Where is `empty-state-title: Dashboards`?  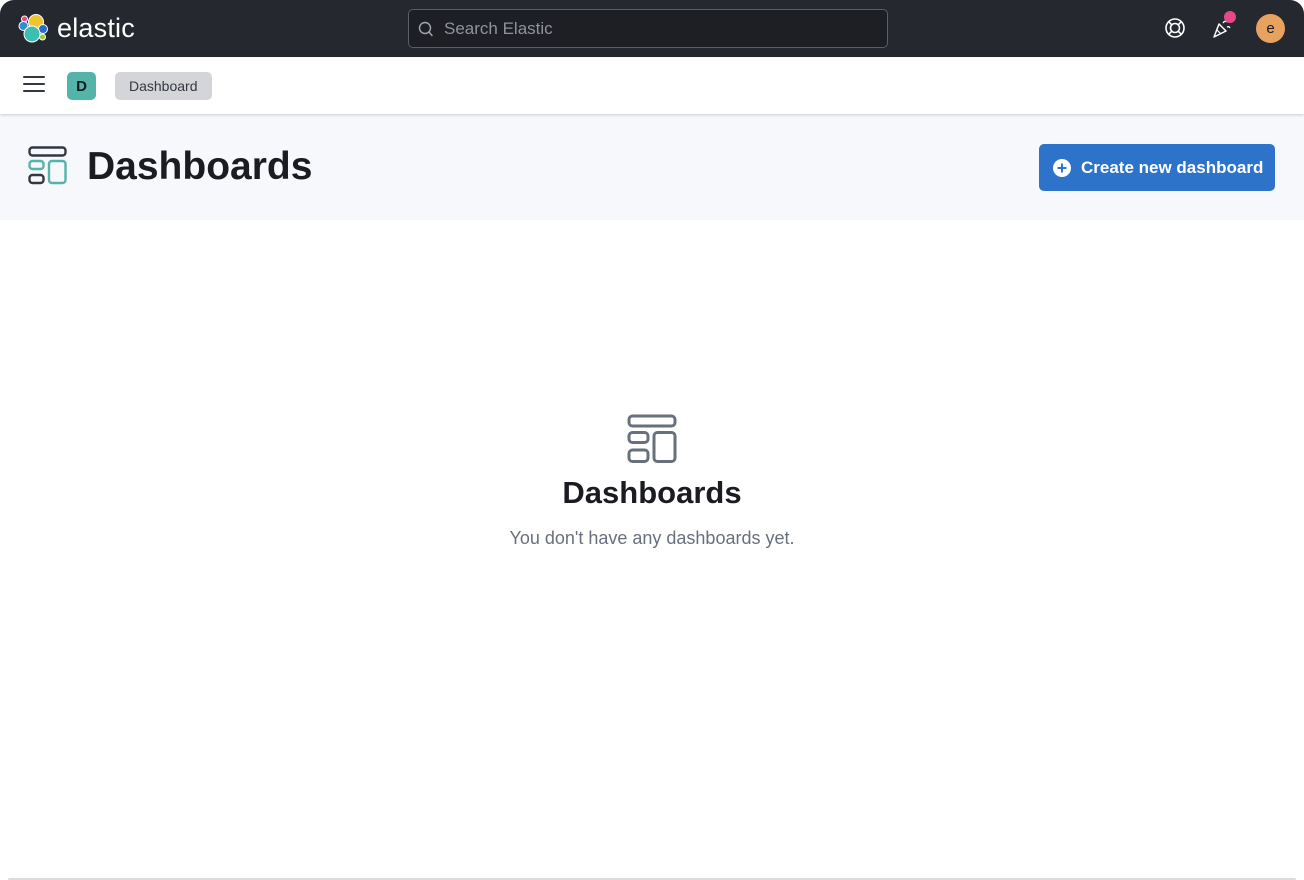
empty-state-title: Dashboards is located at coordinates (652, 492).